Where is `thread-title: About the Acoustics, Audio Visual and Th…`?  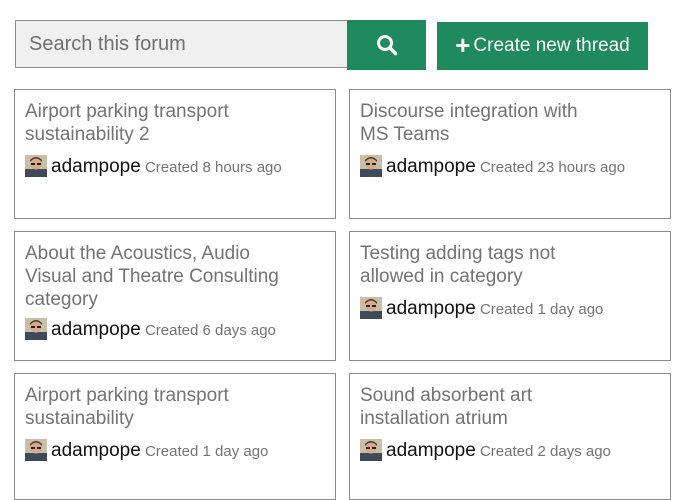
thread-title: About the Acoustics, Audio Visual and Th… is located at coordinates (155, 276).